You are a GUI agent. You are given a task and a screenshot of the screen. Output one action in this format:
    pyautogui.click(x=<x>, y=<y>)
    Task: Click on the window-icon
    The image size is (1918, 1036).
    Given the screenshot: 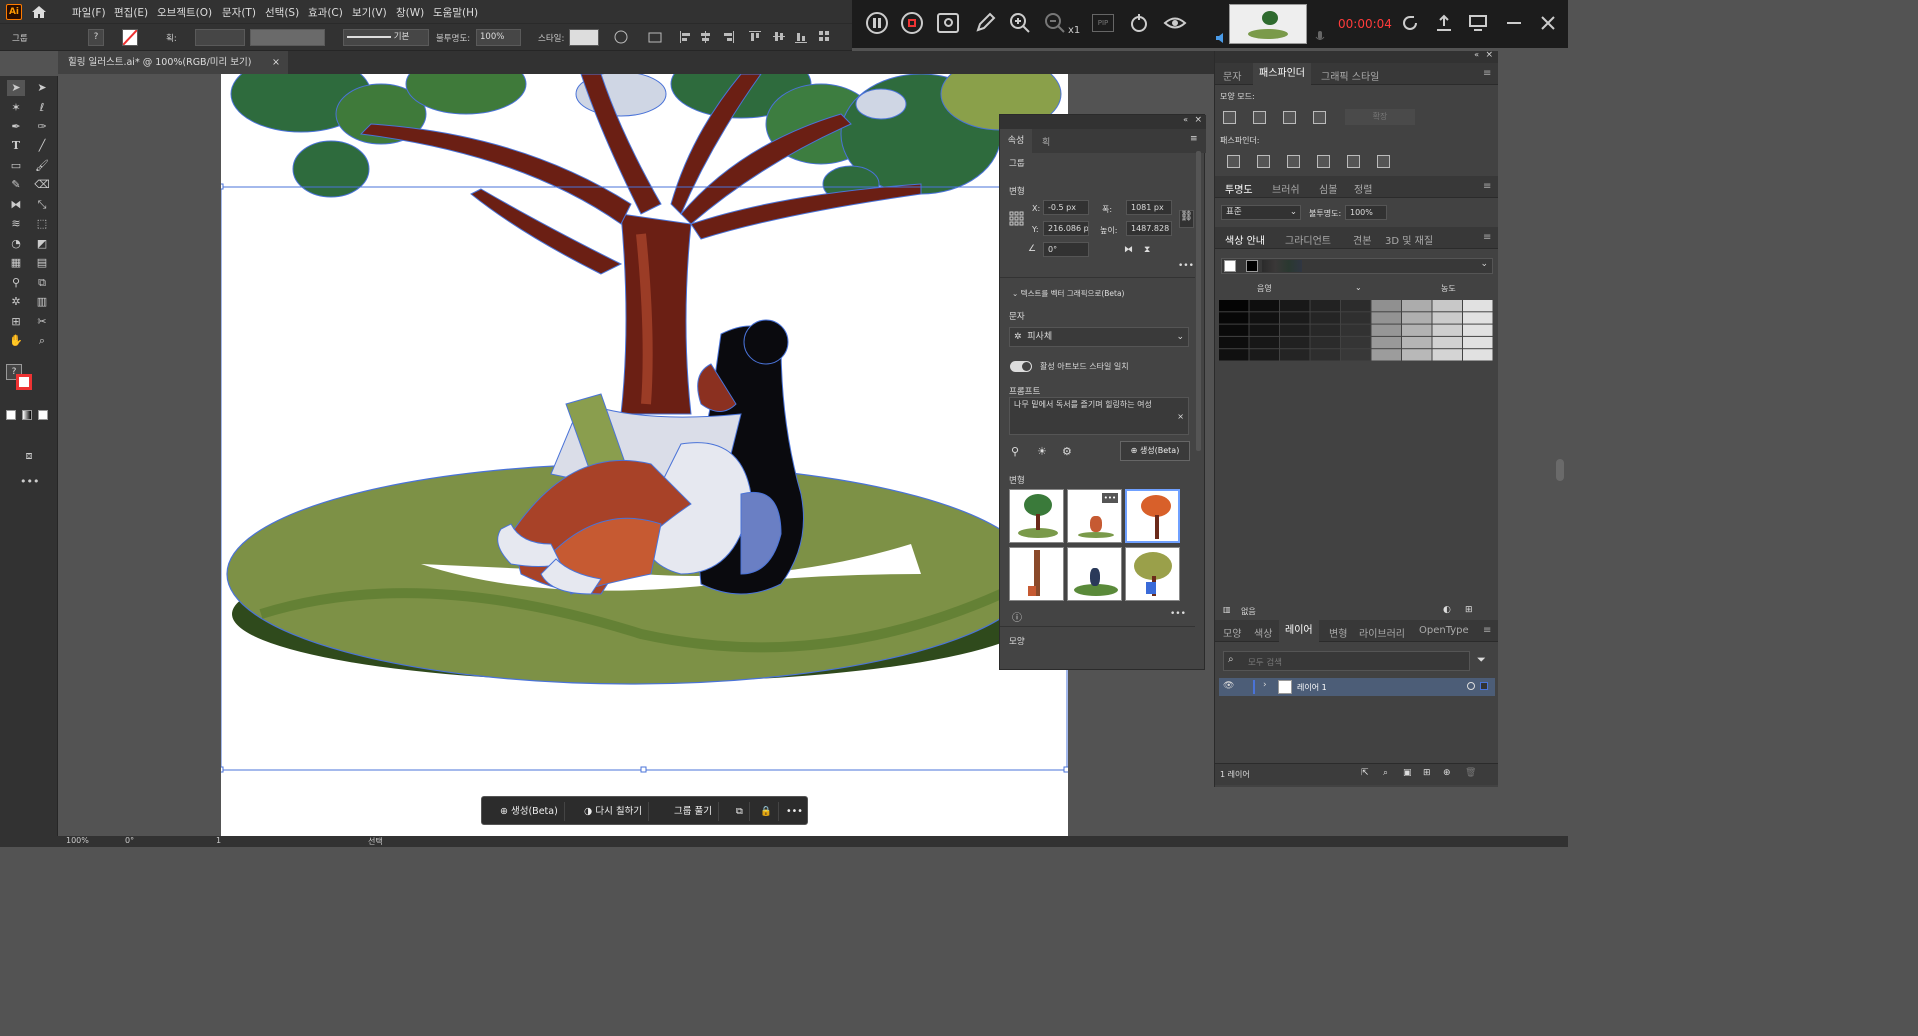 What is the action you would take?
    pyautogui.click(x=1478, y=23)
    